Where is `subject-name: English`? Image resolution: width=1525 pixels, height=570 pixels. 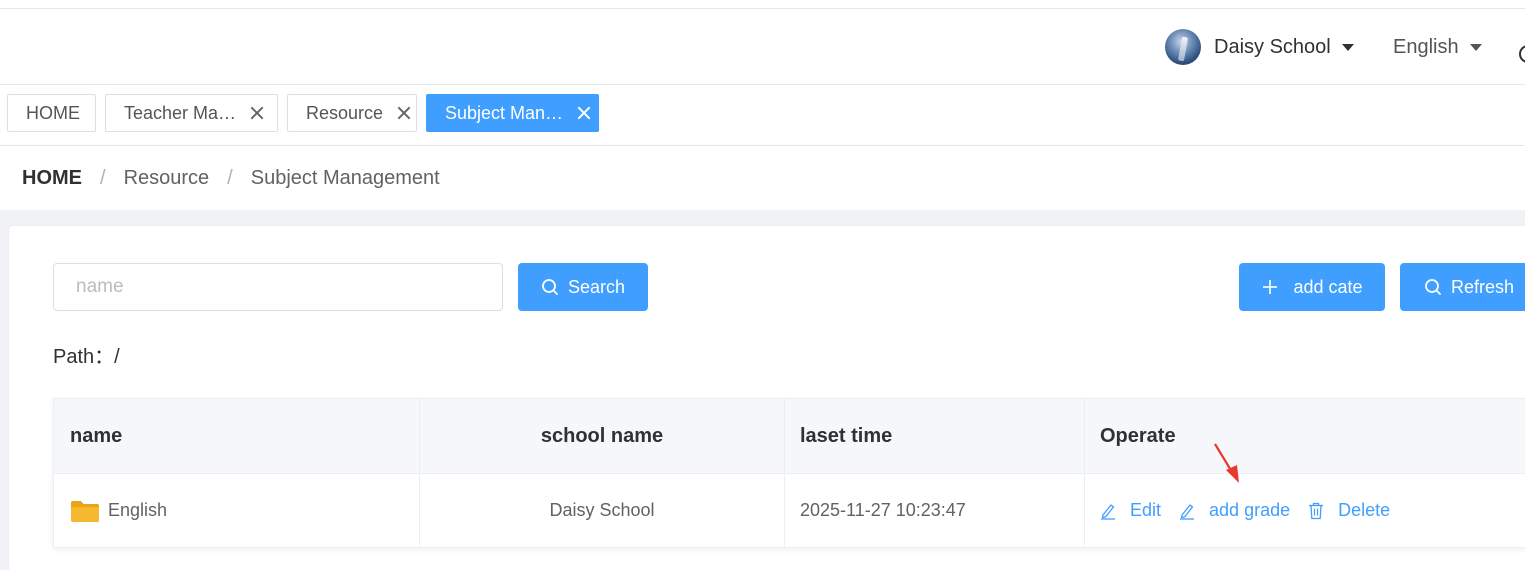 subject-name: English is located at coordinates (137, 510).